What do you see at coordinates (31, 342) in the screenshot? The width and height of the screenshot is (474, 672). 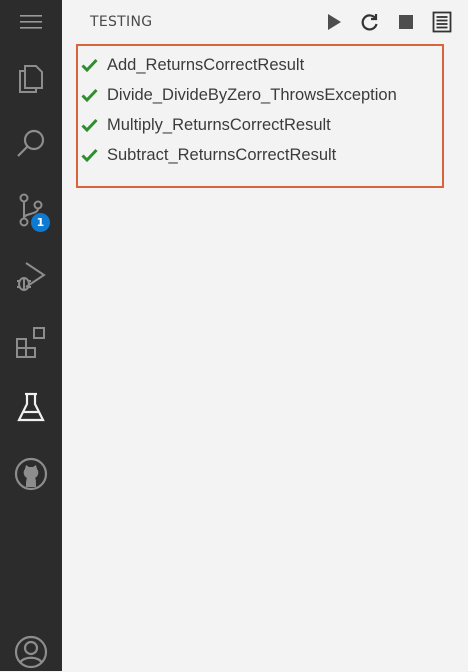 I see `extensions-icon` at bounding box center [31, 342].